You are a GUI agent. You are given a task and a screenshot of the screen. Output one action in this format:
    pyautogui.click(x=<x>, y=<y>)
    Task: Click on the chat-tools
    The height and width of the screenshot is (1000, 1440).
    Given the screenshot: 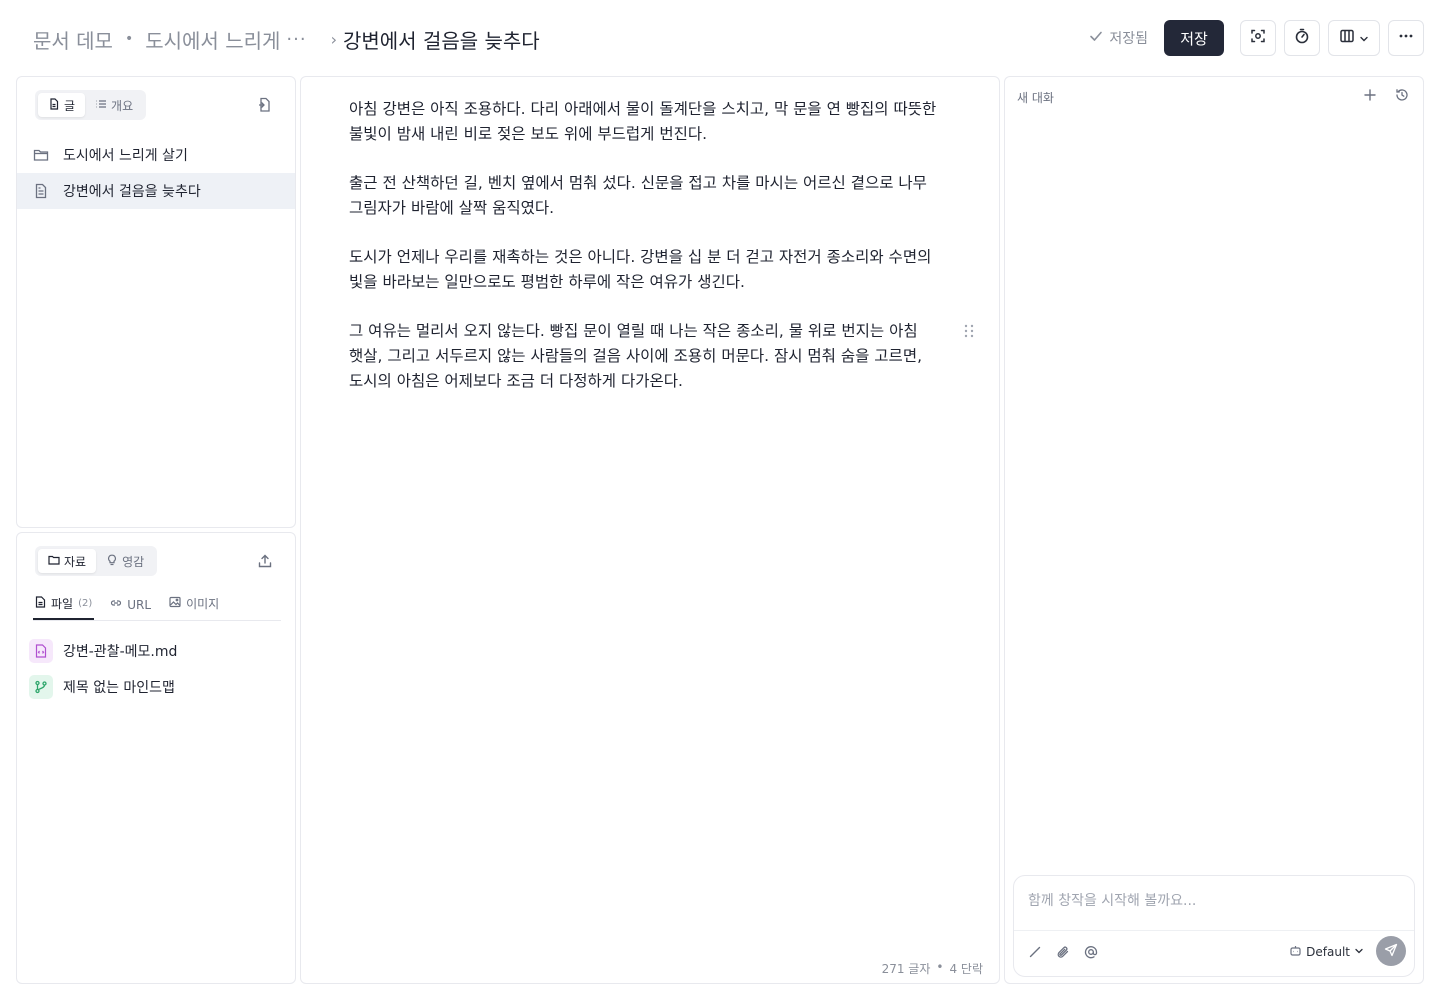 What is the action you would take?
    pyautogui.click(x=1063, y=953)
    